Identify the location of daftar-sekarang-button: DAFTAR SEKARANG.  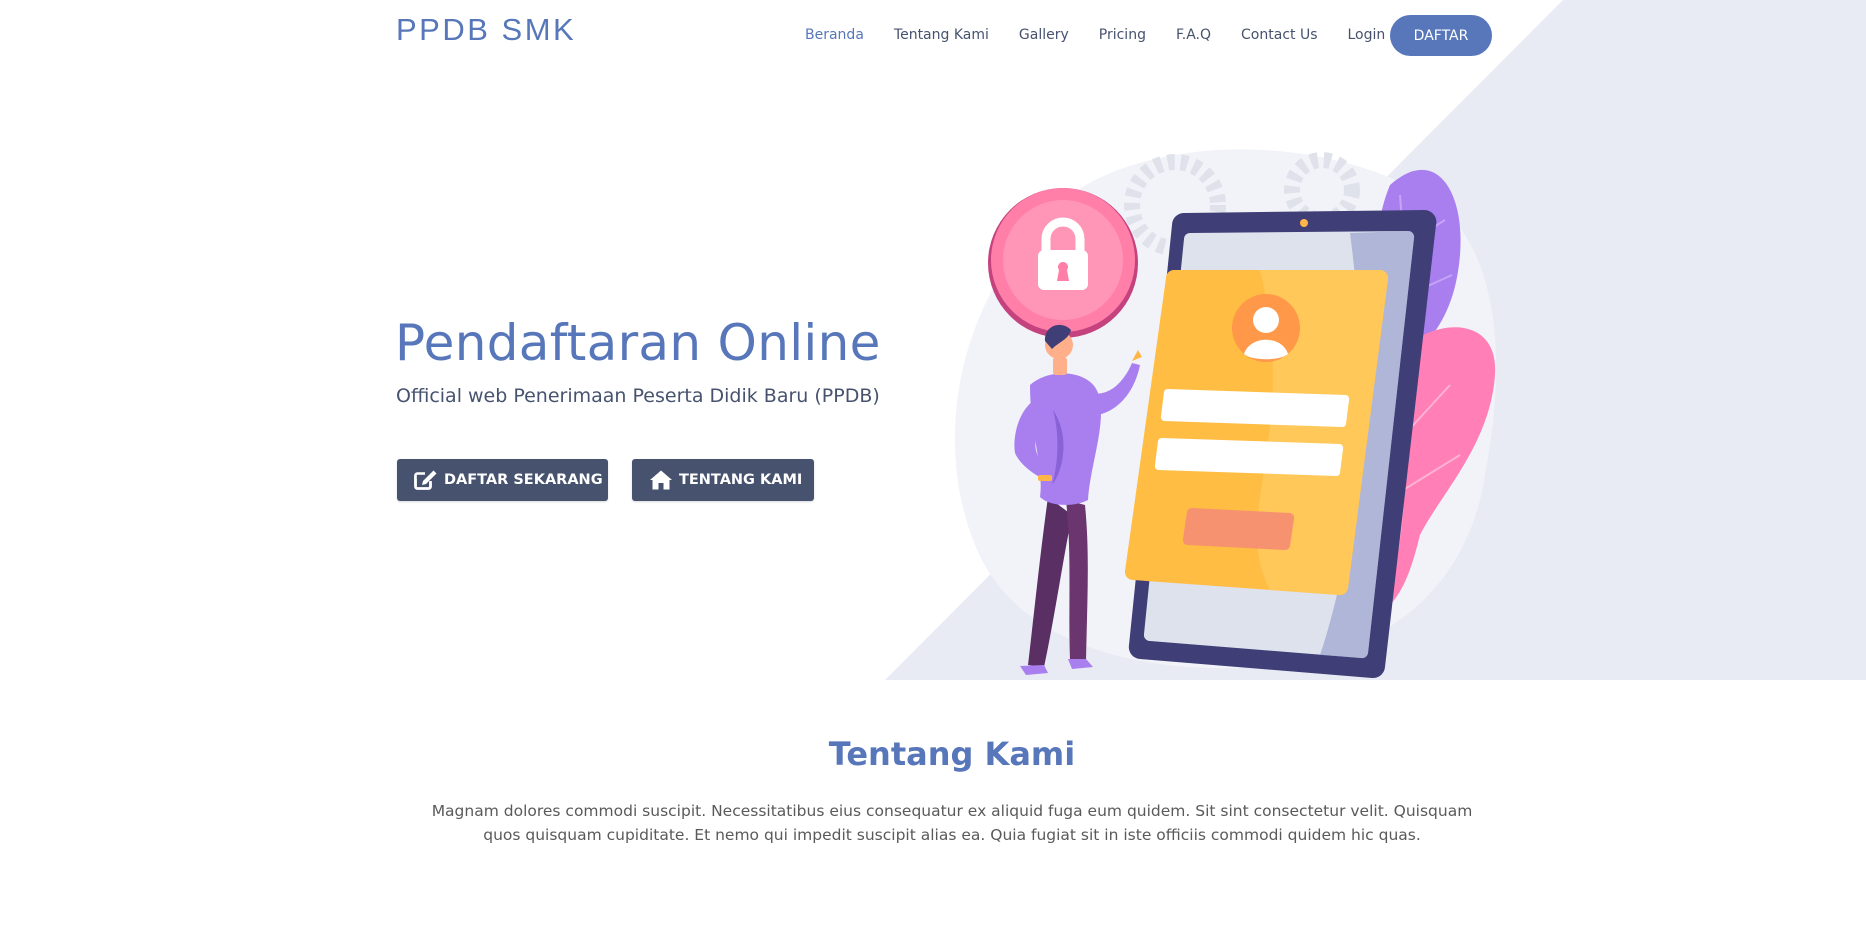
(502, 480).